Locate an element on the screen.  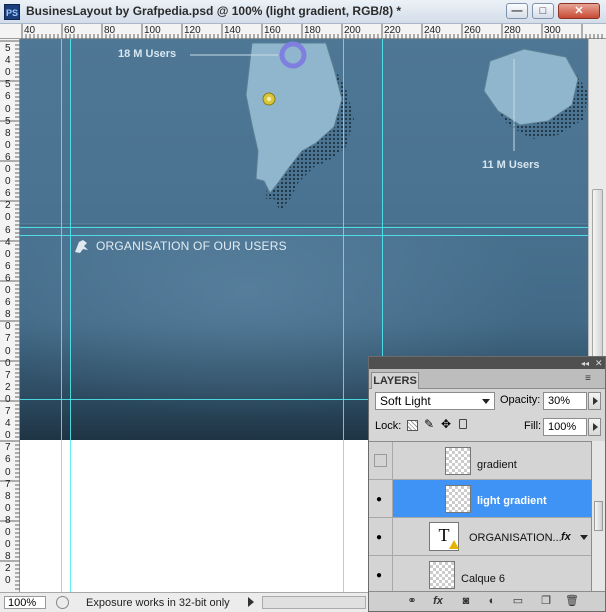
eye-icon: ● is located at coordinates (379, 499).